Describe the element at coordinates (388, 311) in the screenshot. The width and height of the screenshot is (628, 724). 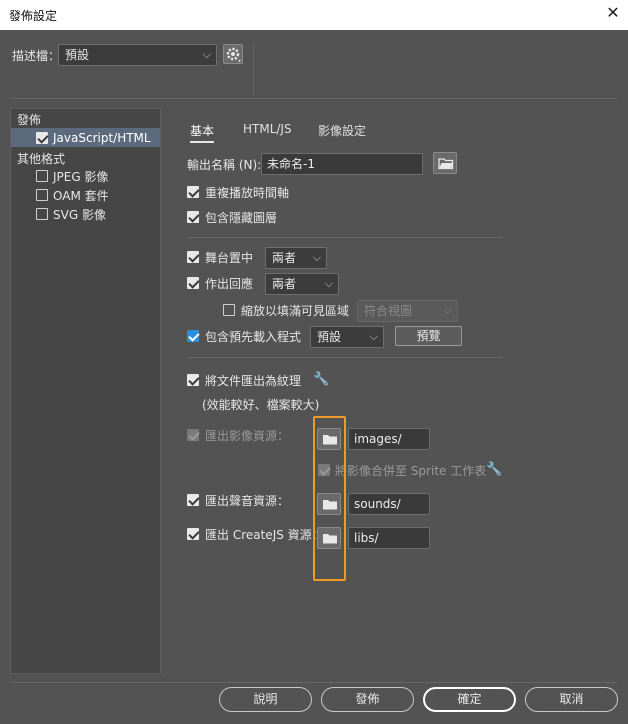
I see `scale-to-fill-select-value: 符合視圖` at that location.